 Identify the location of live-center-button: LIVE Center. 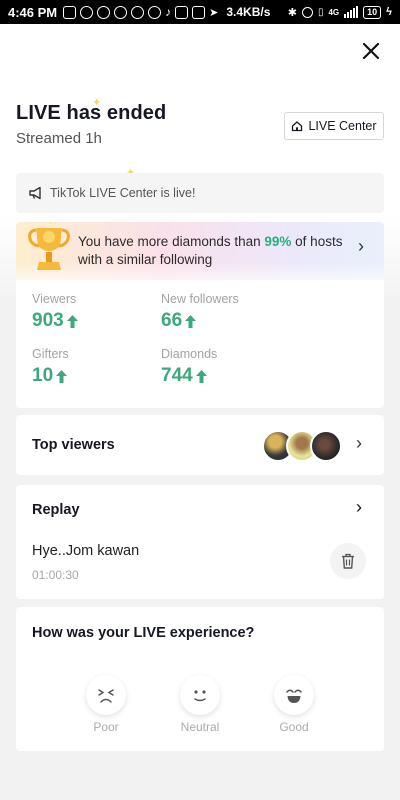
(334, 126).